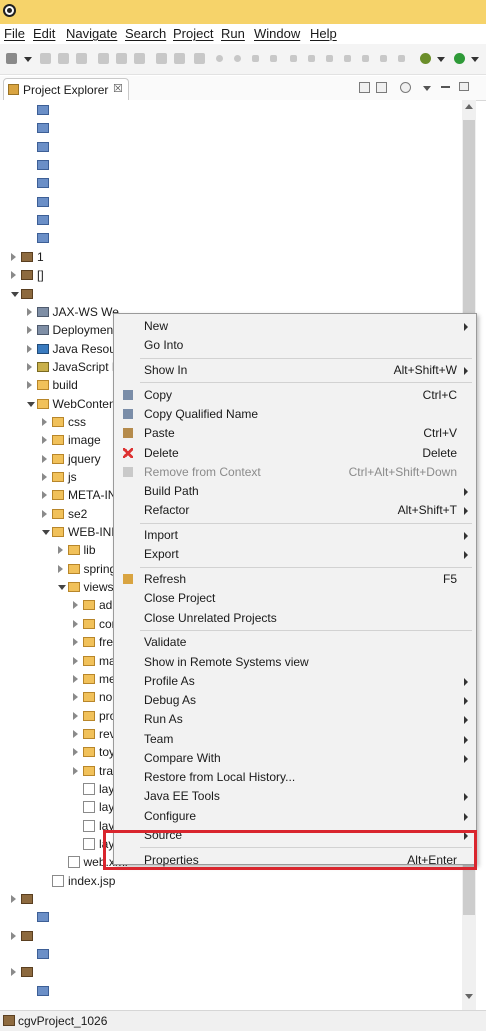 The image size is (486, 1031). Describe the element at coordinates (161, 58) in the screenshot. I see `toolbar-tool-4-icon` at that location.